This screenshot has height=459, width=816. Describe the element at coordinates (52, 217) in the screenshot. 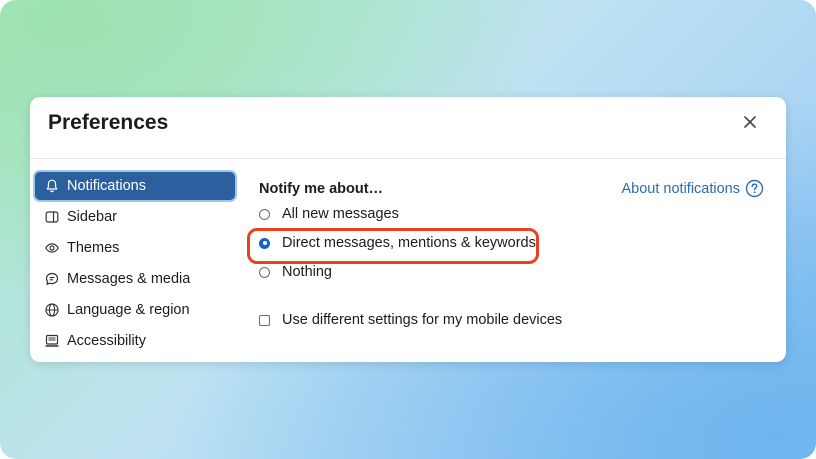

I see `sidebar-icon` at that location.